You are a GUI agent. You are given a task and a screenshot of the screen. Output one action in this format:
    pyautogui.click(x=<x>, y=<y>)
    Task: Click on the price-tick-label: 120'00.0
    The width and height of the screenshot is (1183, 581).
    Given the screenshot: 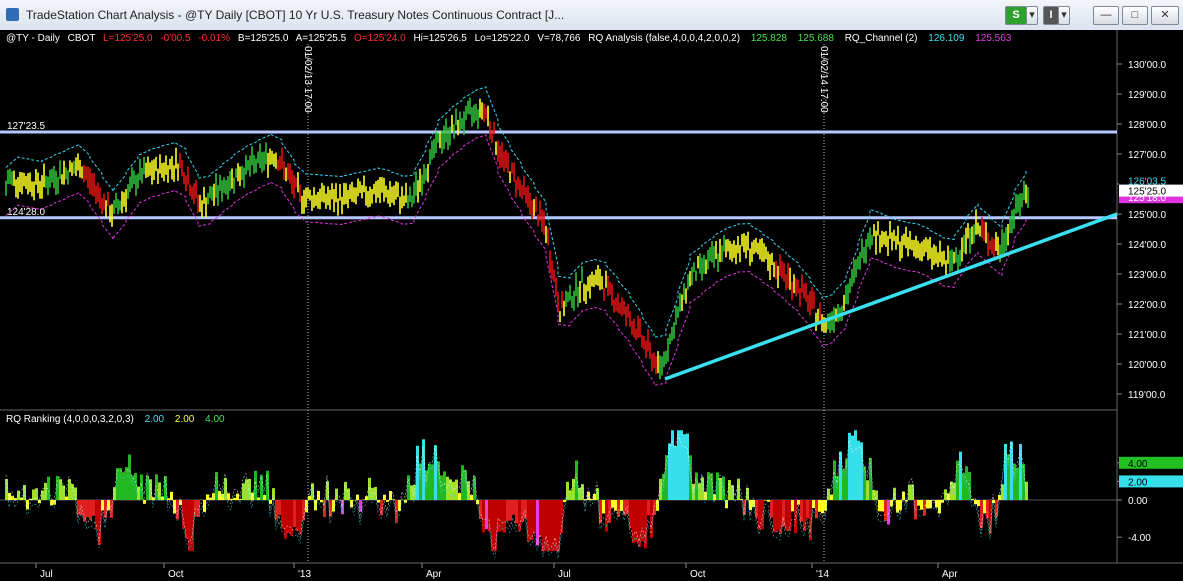 What is the action you would take?
    pyautogui.click(x=1147, y=365)
    